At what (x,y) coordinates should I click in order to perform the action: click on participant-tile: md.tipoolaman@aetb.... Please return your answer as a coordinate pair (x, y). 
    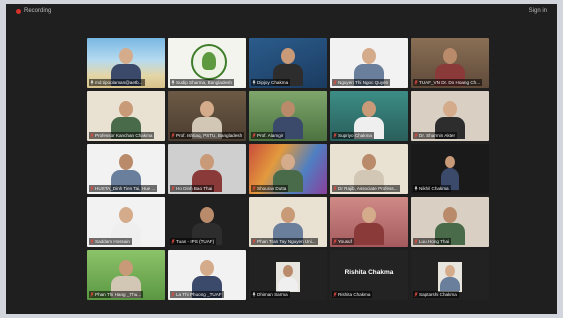
    Looking at the image, I should click on (126, 63).